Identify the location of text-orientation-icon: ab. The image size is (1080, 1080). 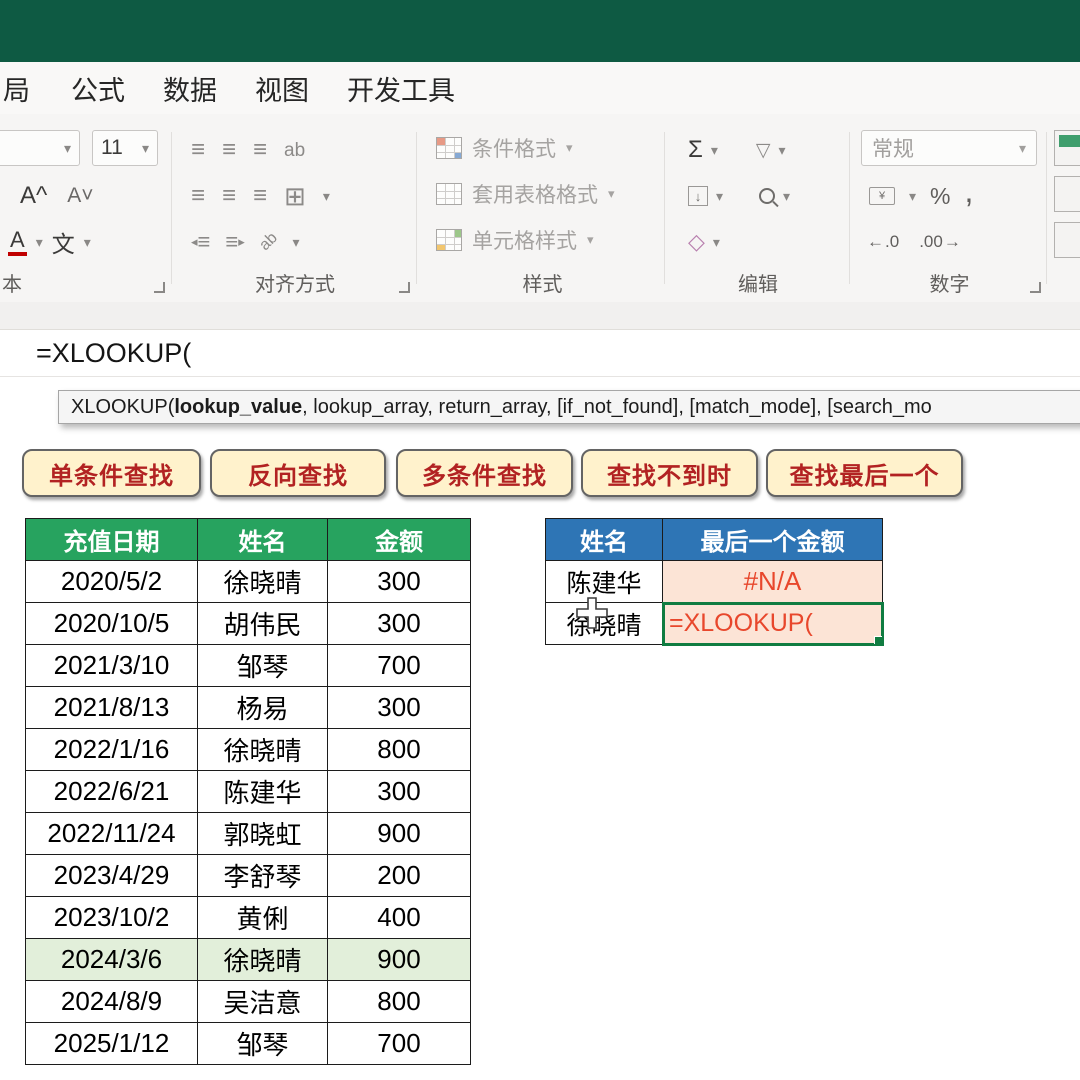
(268, 241).